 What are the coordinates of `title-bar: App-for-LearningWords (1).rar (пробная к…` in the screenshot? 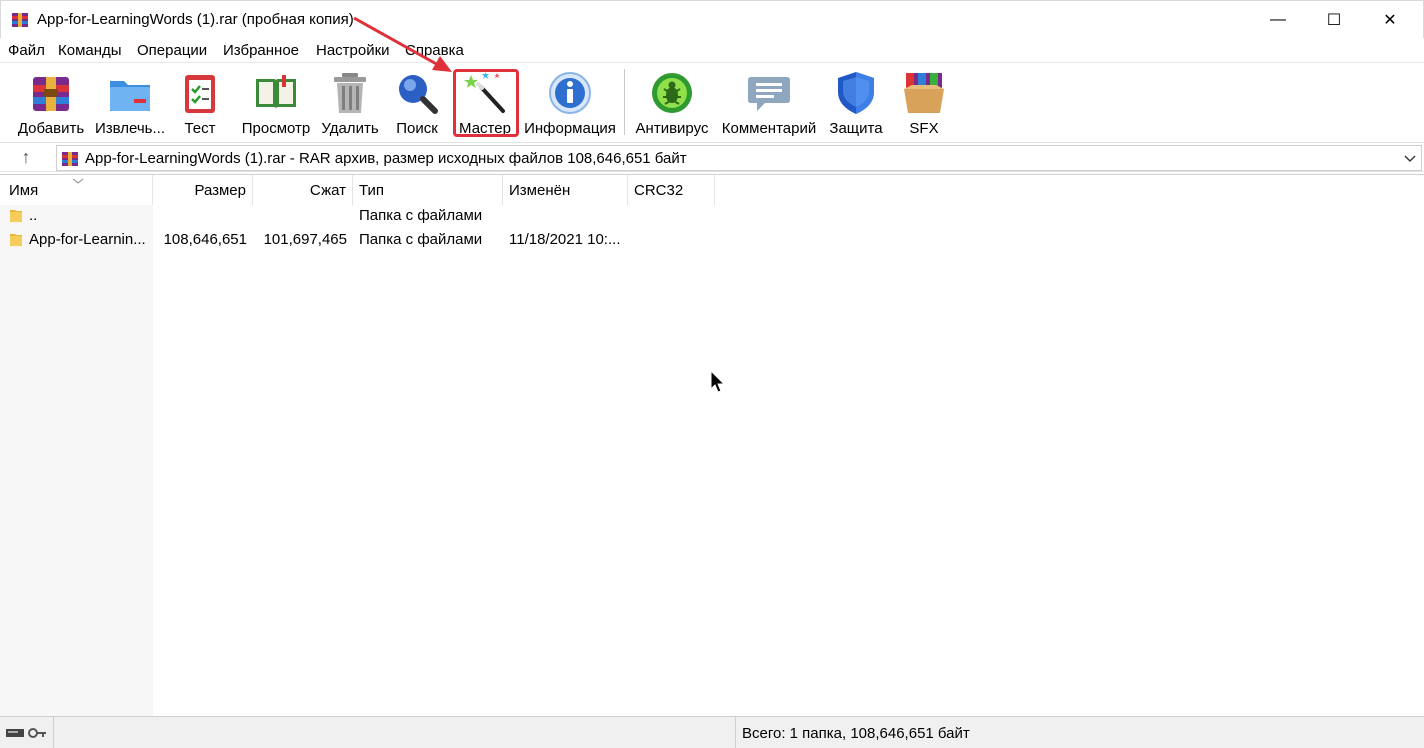 It's located at (712, 19).